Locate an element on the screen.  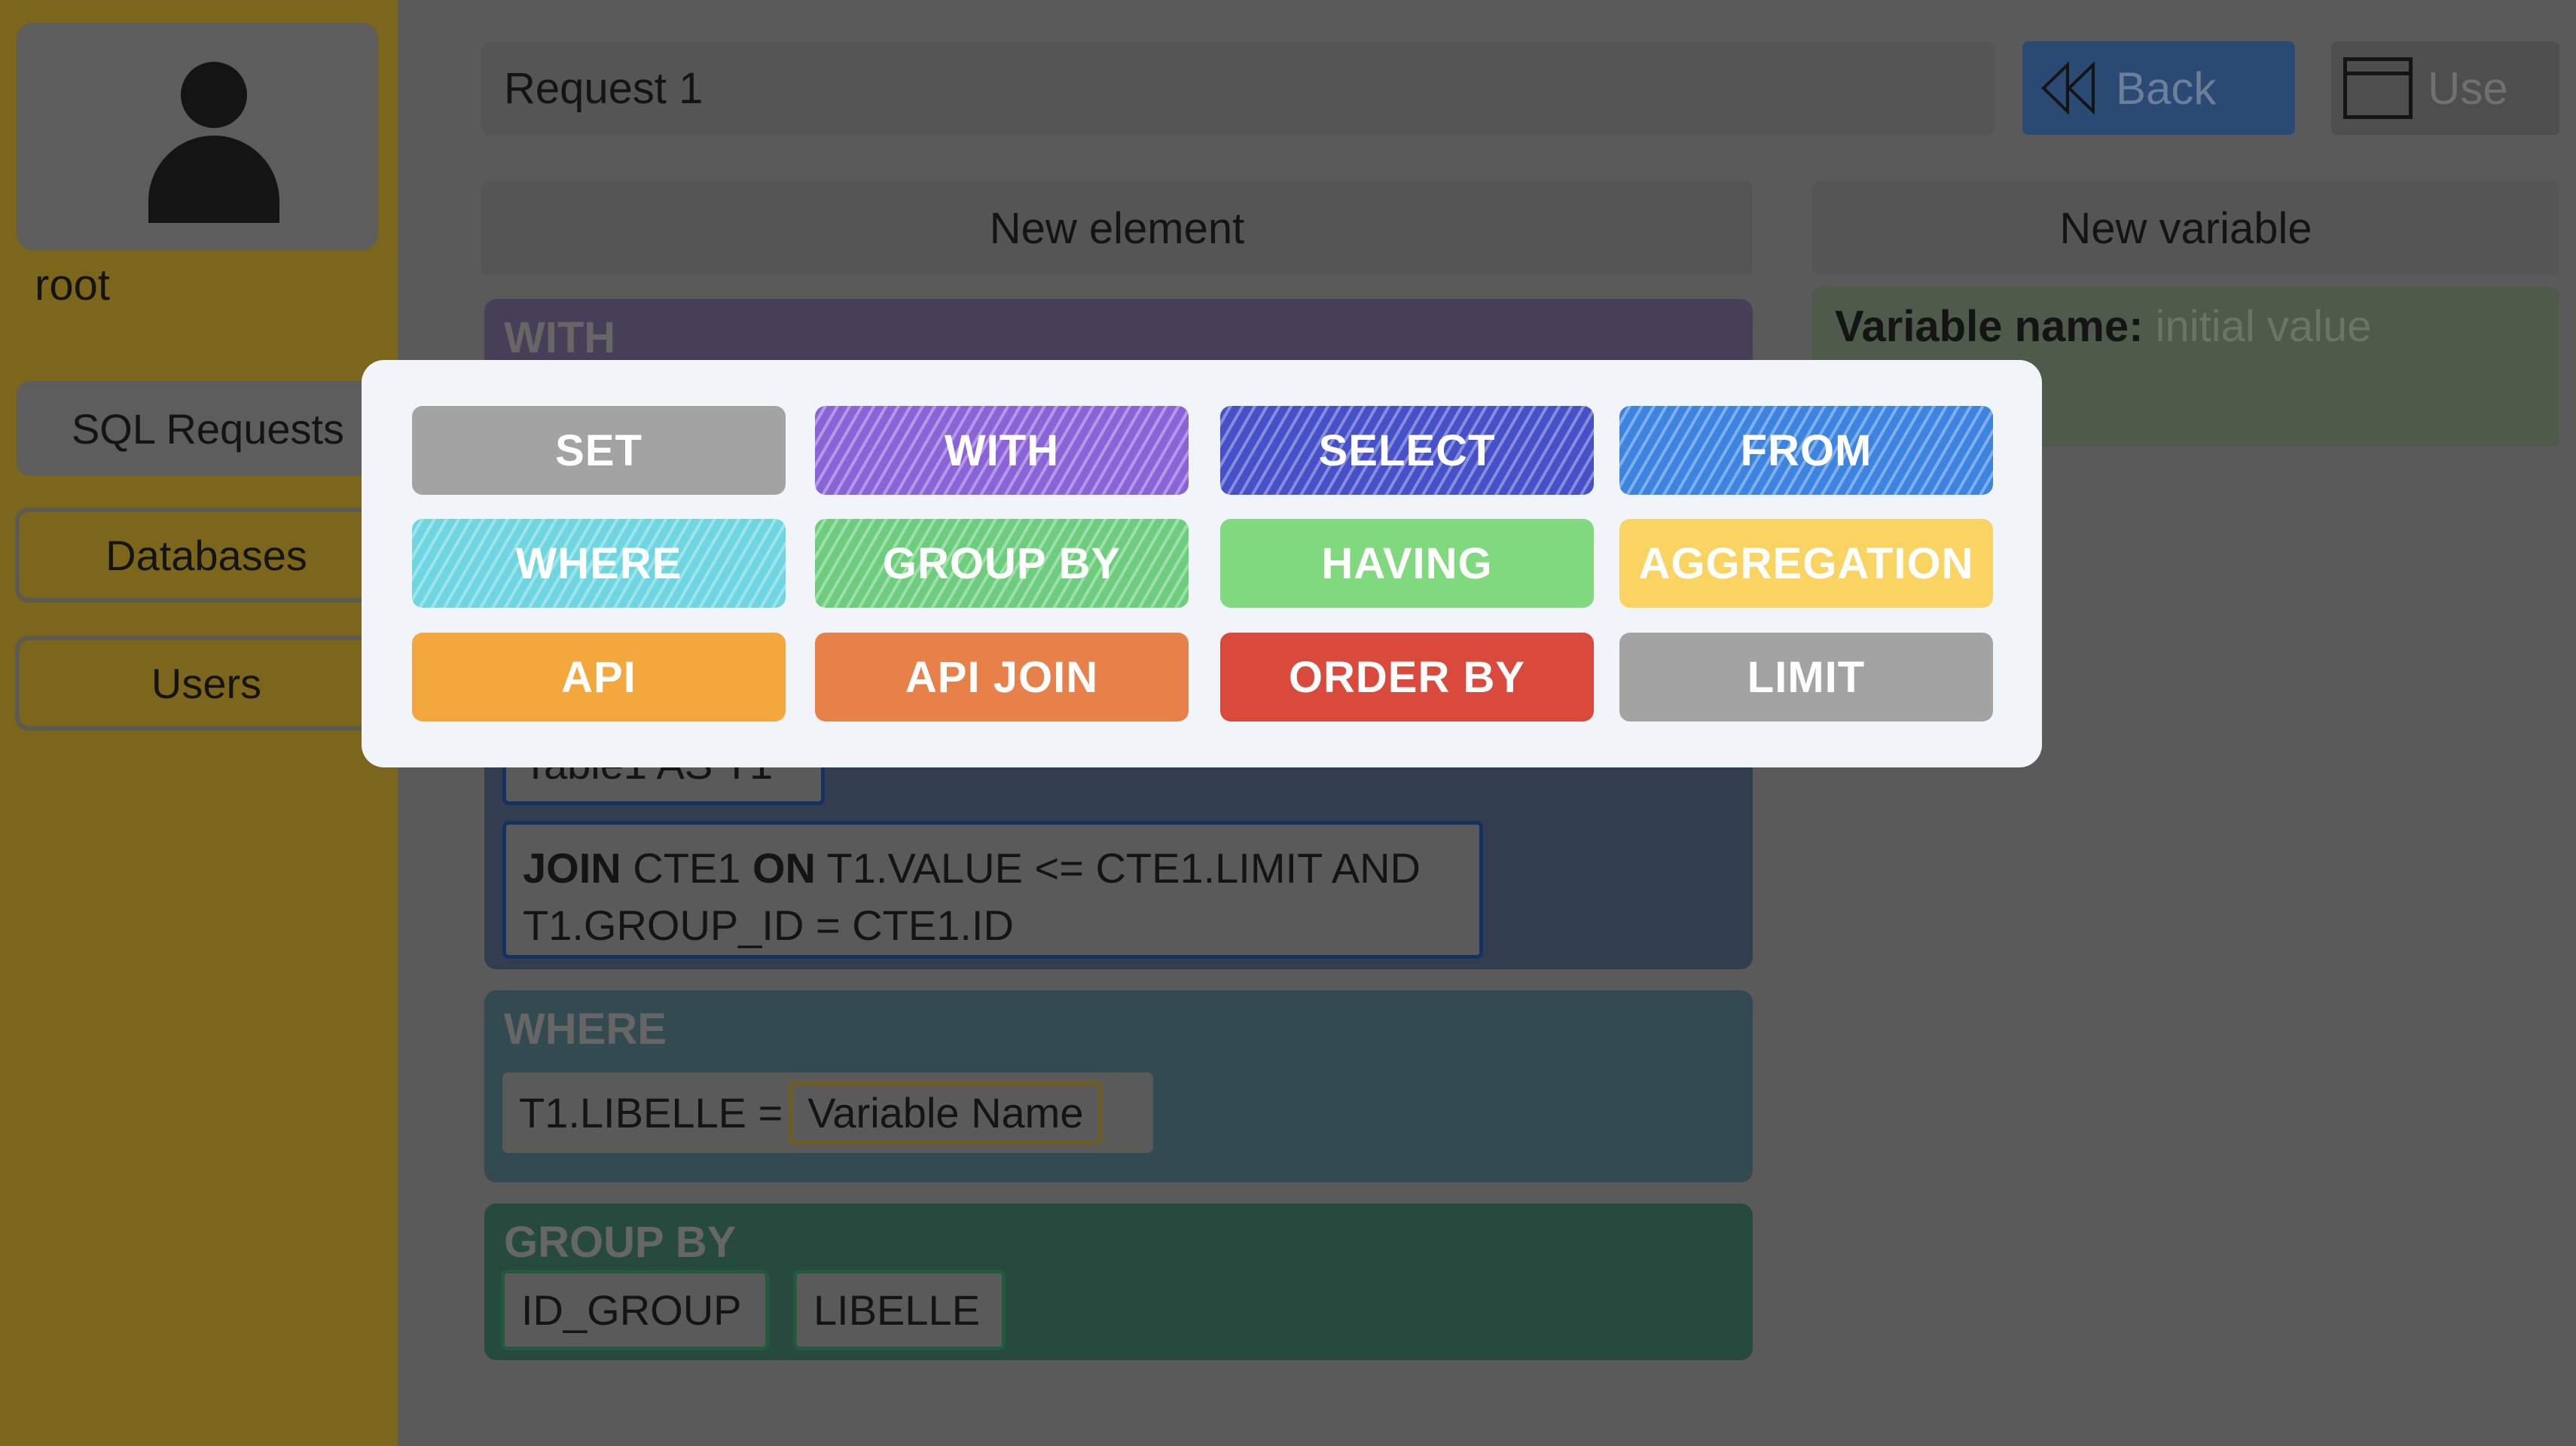
variable-chip: Variable Name is located at coordinates (946, 1112).